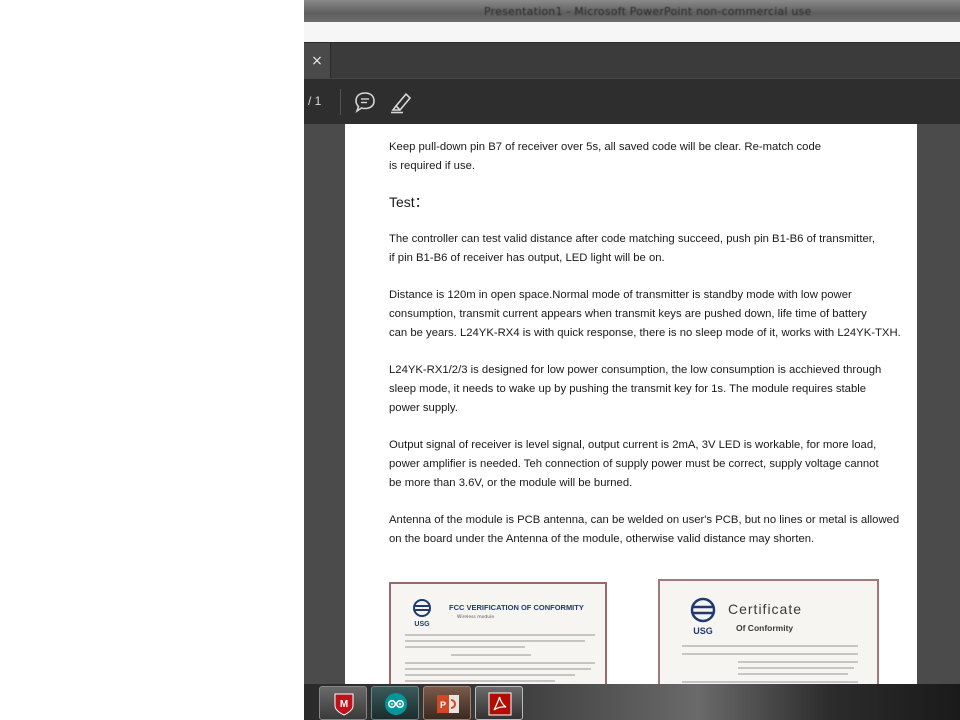 The height and width of the screenshot is (720, 960). I want to click on test-heading: Test：, so click(409, 202).